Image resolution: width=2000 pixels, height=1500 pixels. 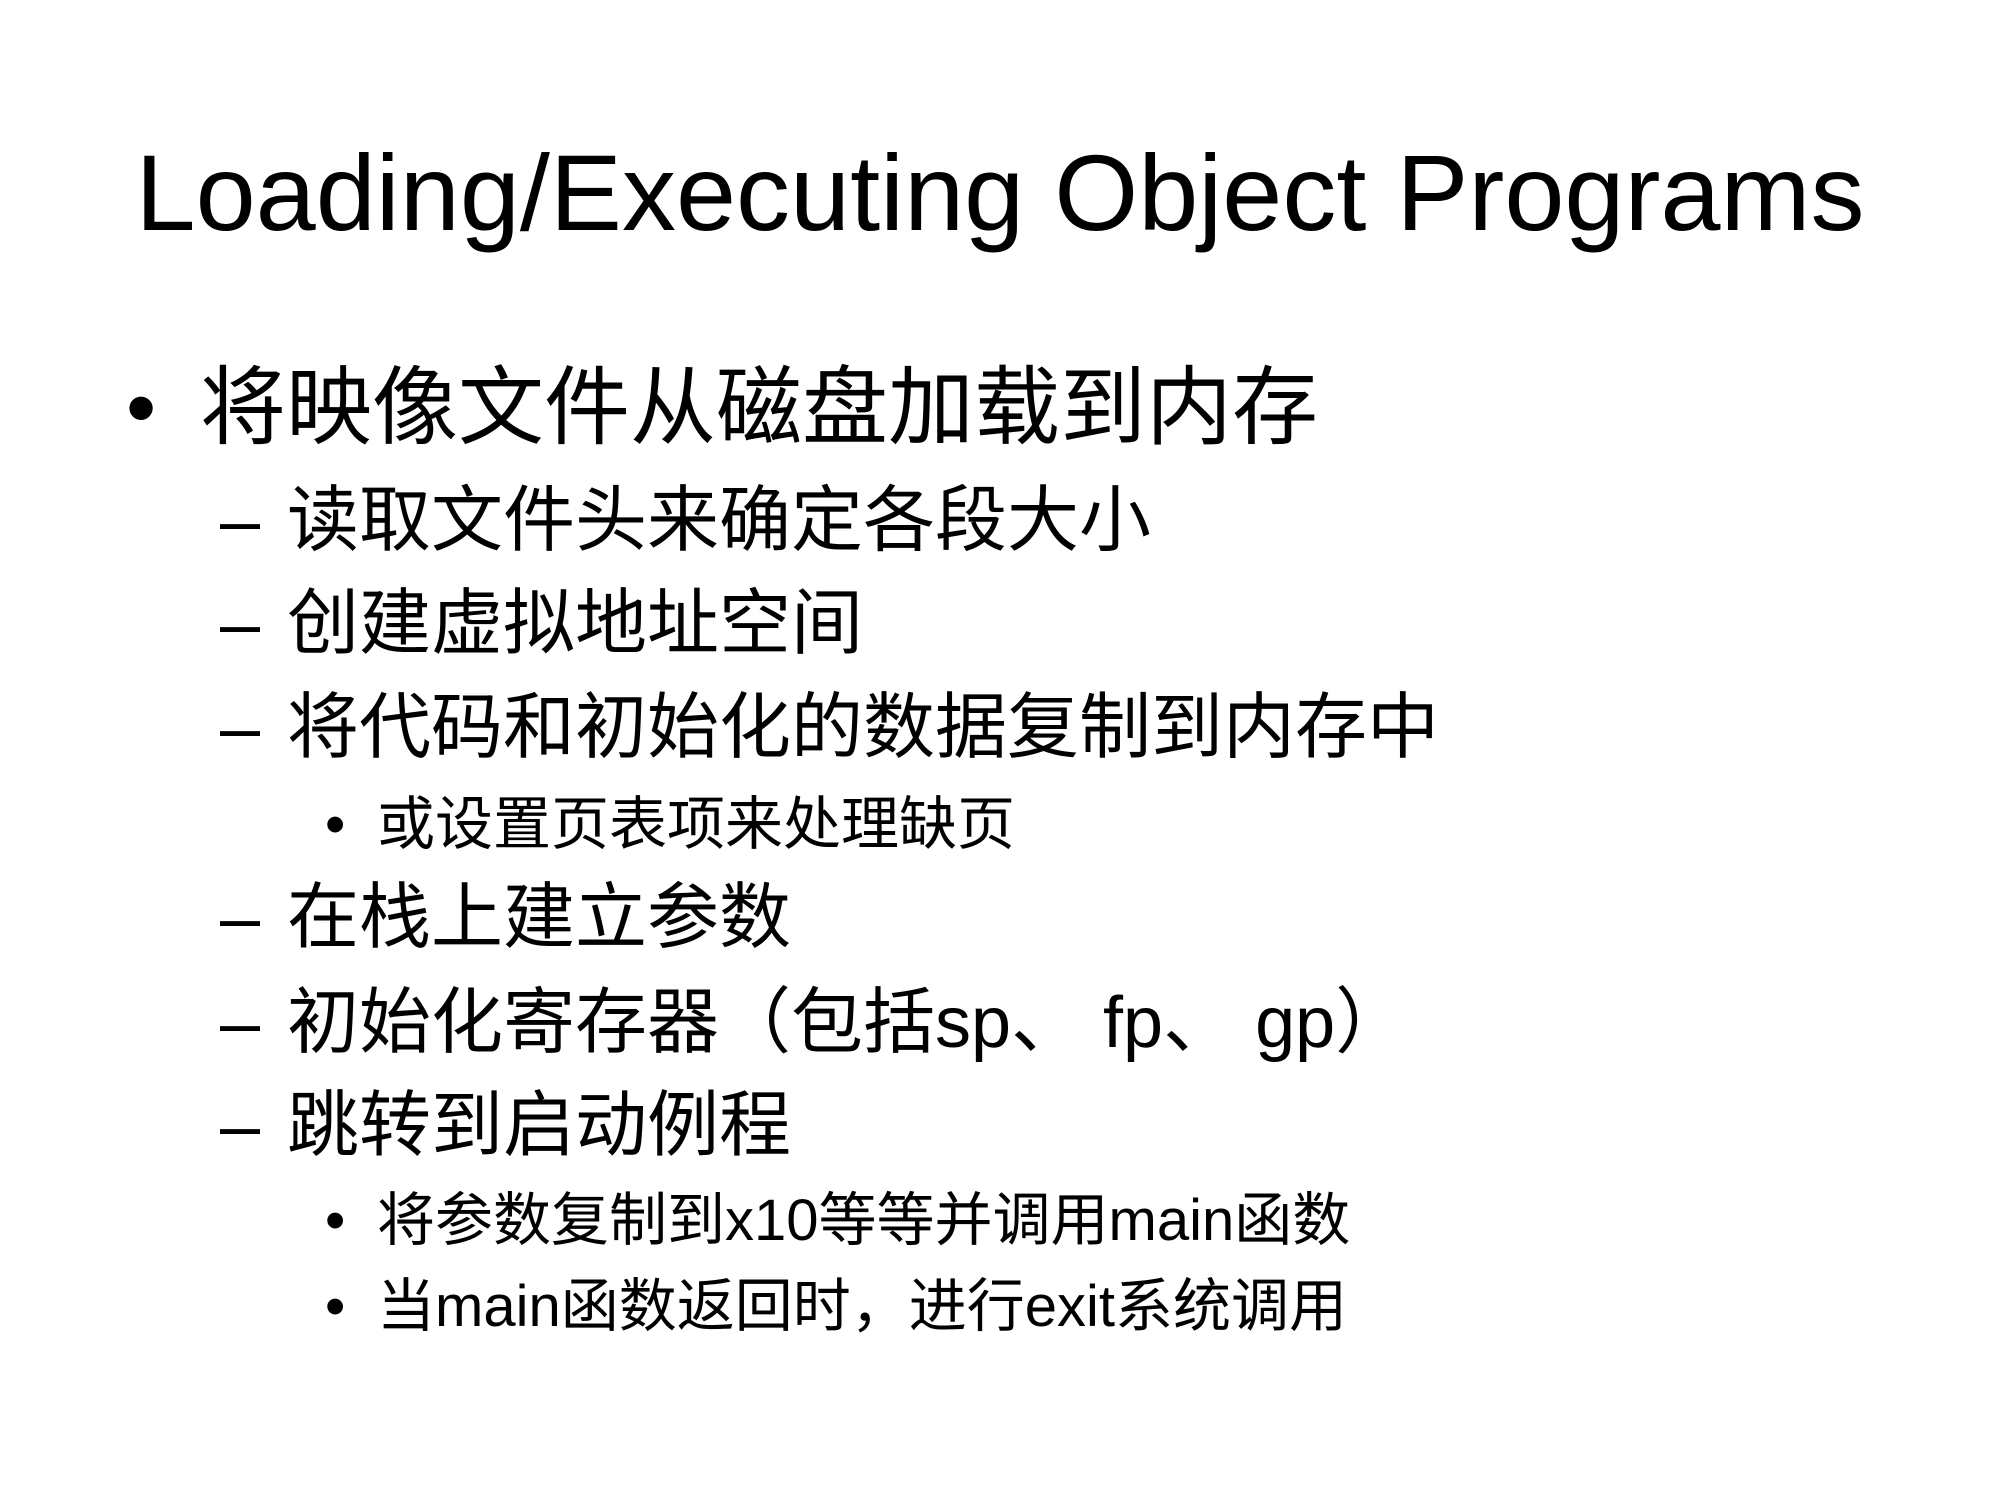 I want to click on bullet-text: 初始化寄存器（包括sp、 fp、 gp）, so click(x=847, y=1023).